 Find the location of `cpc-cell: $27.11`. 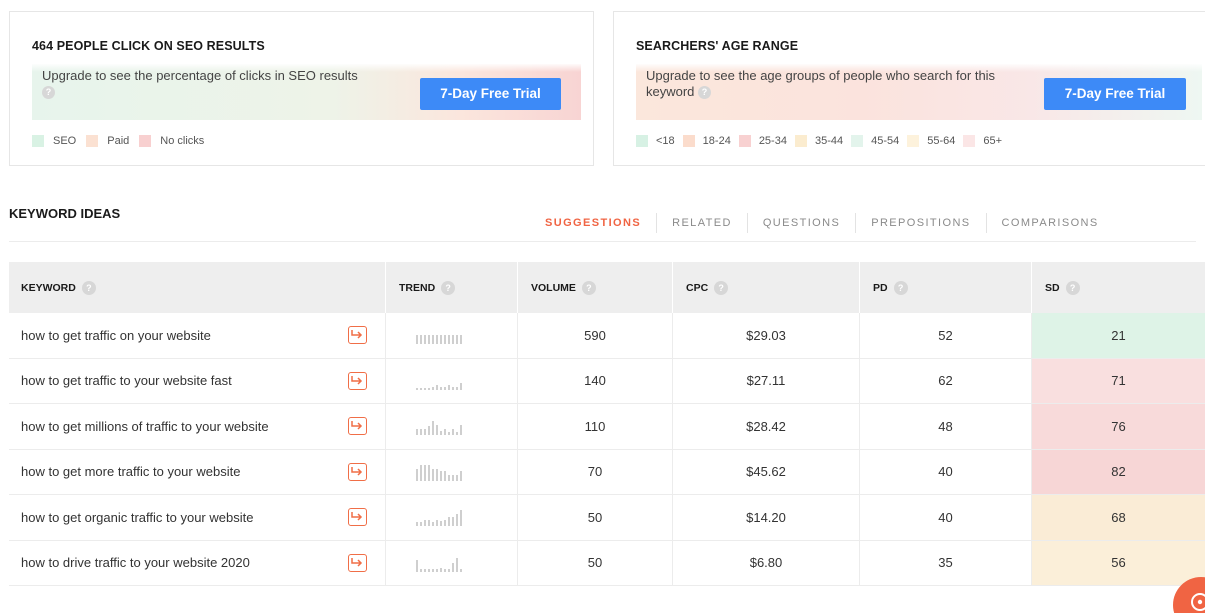

cpc-cell: $27.11 is located at coordinates (766, 380).